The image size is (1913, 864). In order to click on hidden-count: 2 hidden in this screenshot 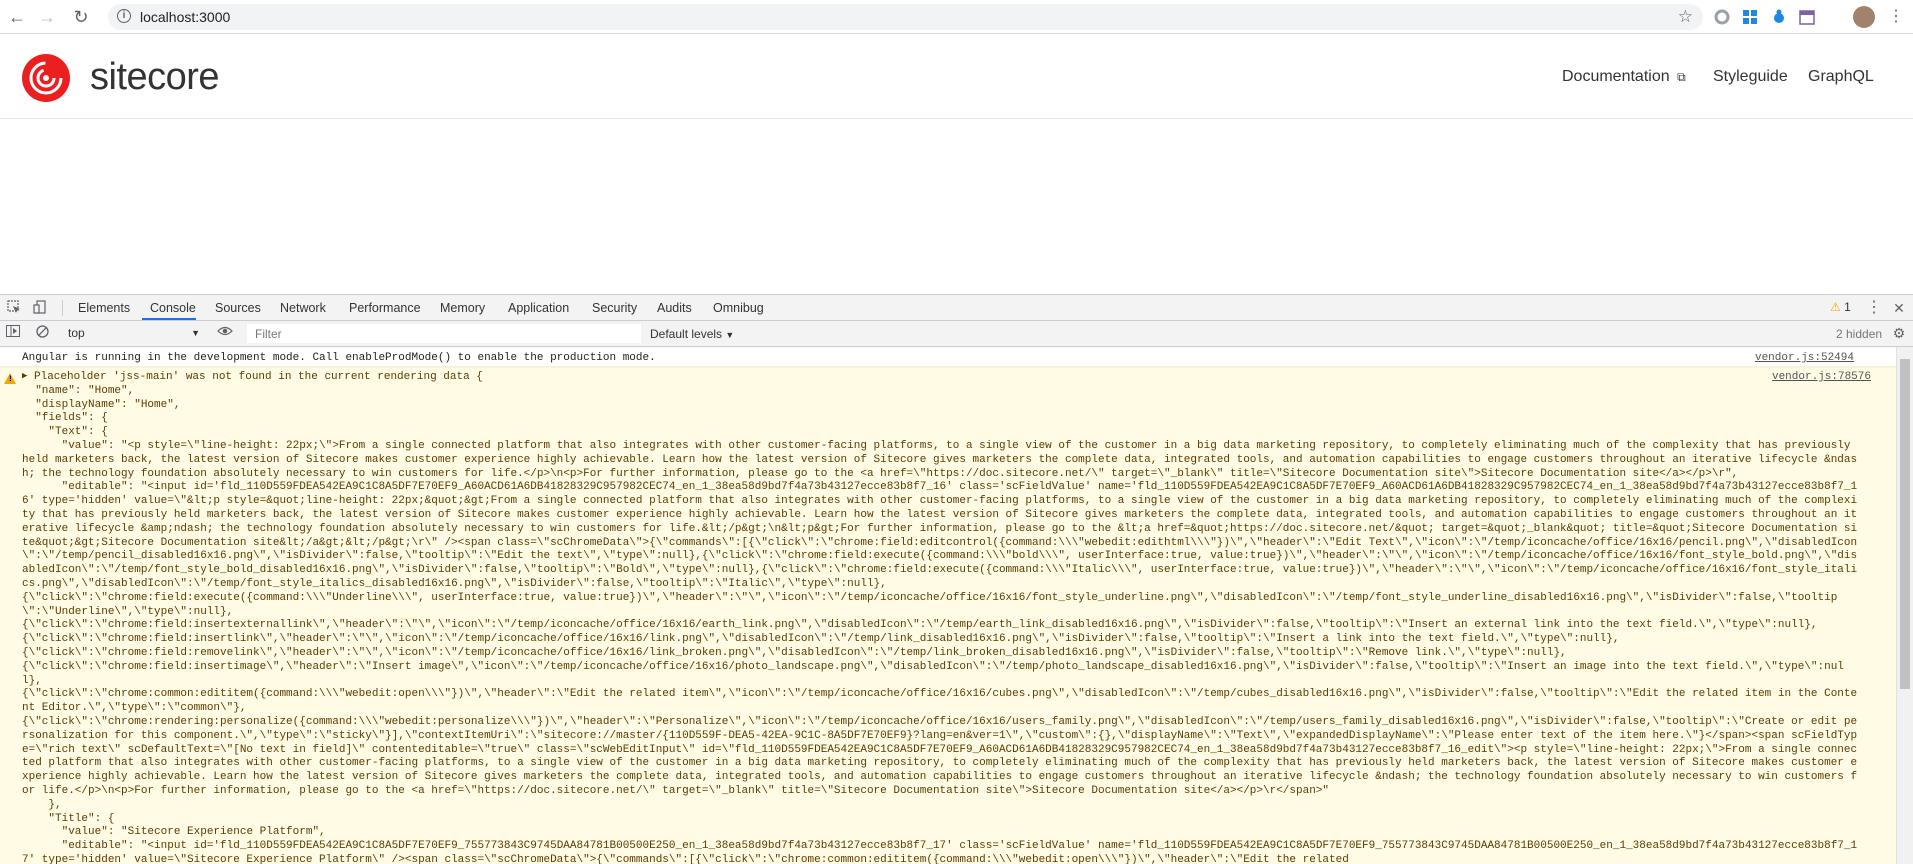, I will do `click(1859, 334)`.